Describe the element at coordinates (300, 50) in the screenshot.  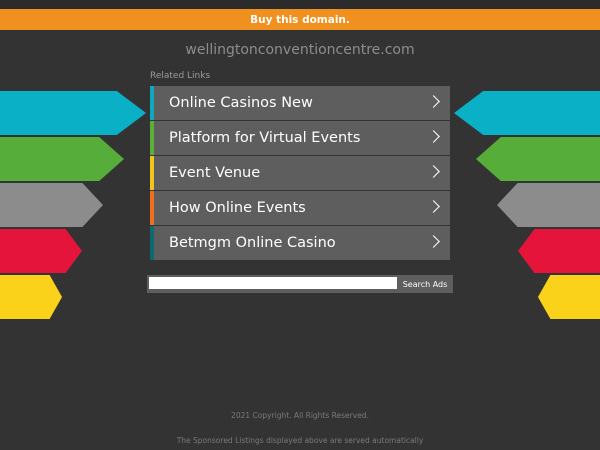
I see `site-domain-title: wellingtonconventioncentre.com` at that location.